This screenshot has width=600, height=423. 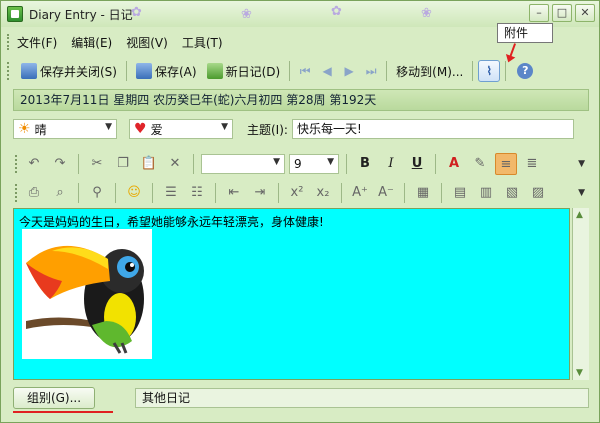 I want to click on attachment-tooltip: 附件, so click(x=525, y=33).